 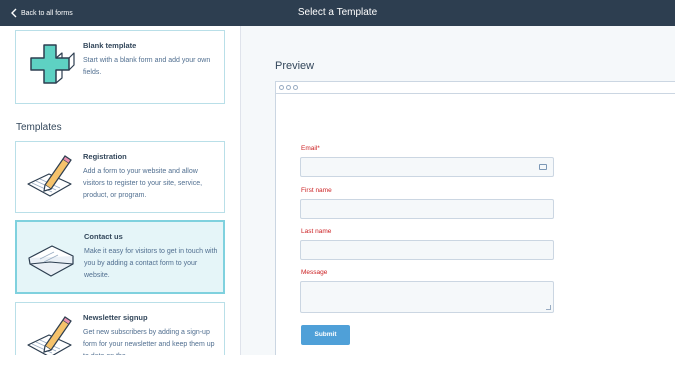 What do you see at coordinates (105, 156) in the screenshot?
I see `template-card-title: Registration` at bounding box center [105, 156].